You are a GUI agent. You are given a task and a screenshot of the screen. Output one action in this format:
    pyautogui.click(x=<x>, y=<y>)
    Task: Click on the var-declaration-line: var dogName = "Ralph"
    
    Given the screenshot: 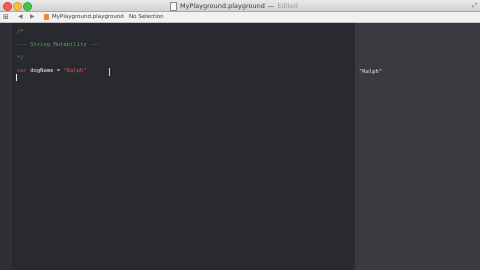 What is the action you would take?
    pyautogui.click(x=52, y=71)
    